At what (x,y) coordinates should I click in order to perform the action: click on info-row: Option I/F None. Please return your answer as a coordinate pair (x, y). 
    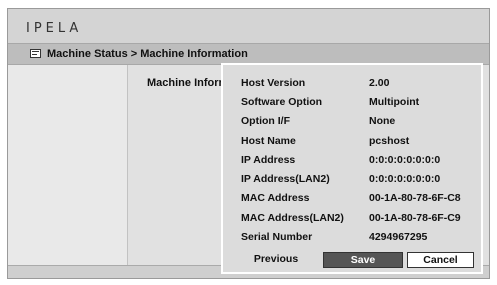
    Looking at the image, I should click on (352, 124).